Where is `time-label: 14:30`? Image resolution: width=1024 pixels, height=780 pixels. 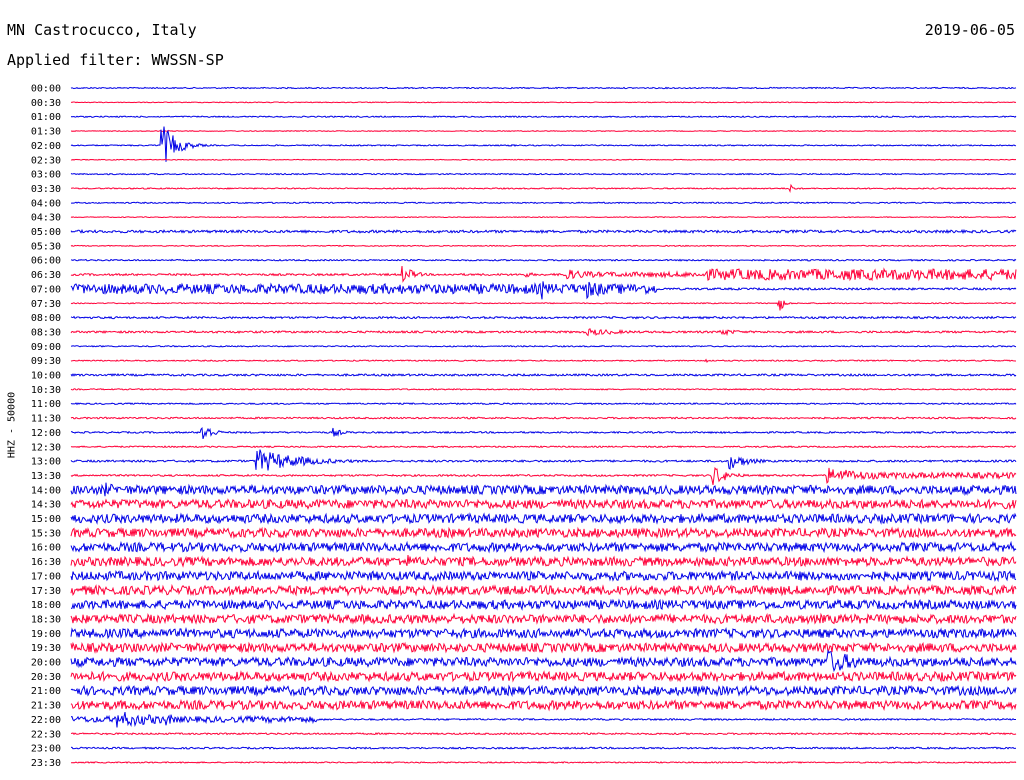
time-label: 14:30 is located at coordinates (46, 505).